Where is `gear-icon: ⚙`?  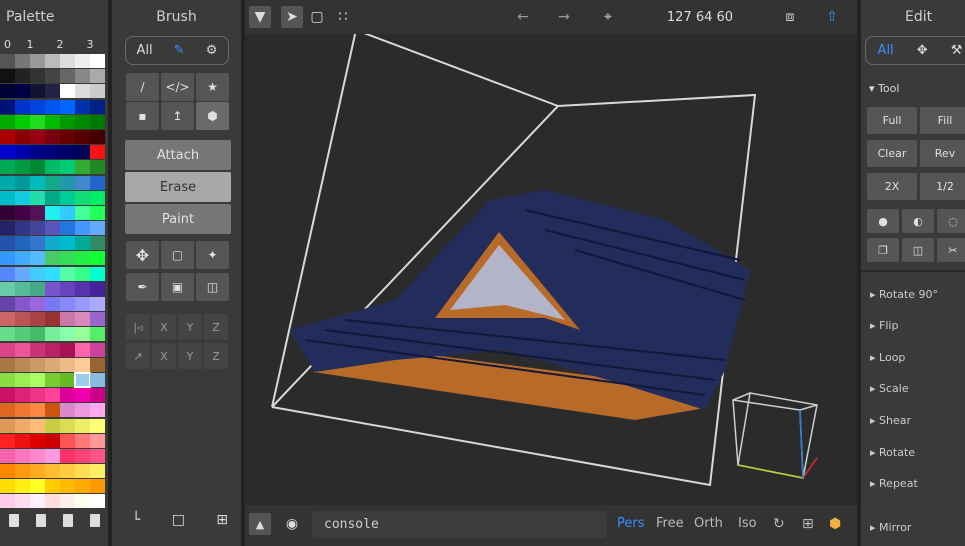
gear-icon: ⚙ is located at coordinates (212, 50).